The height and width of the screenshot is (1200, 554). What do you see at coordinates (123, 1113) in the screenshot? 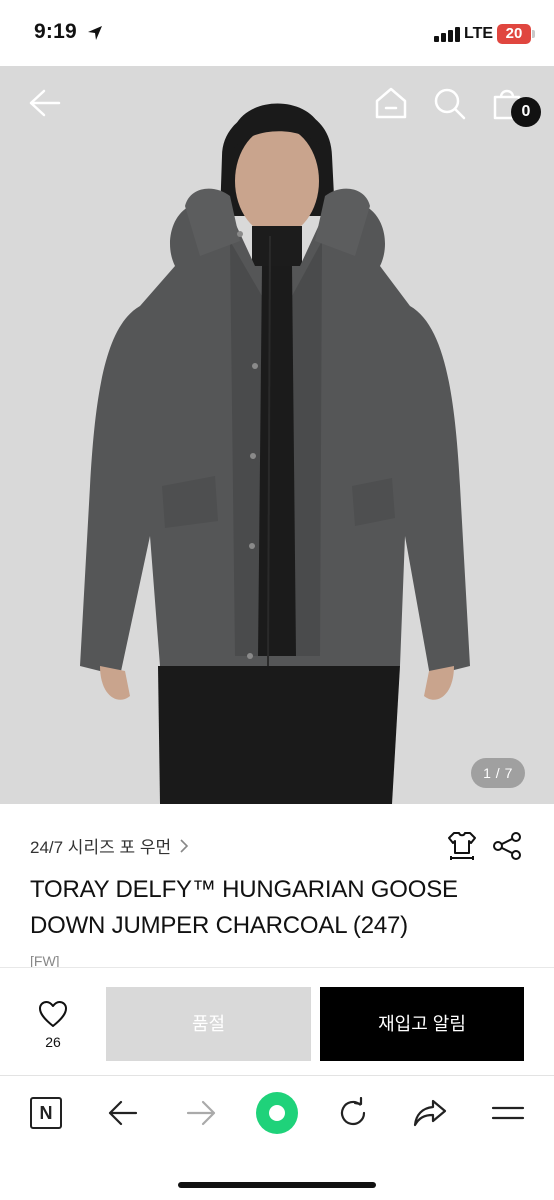
I see `back-icon` at bounding box center [123, 1113].